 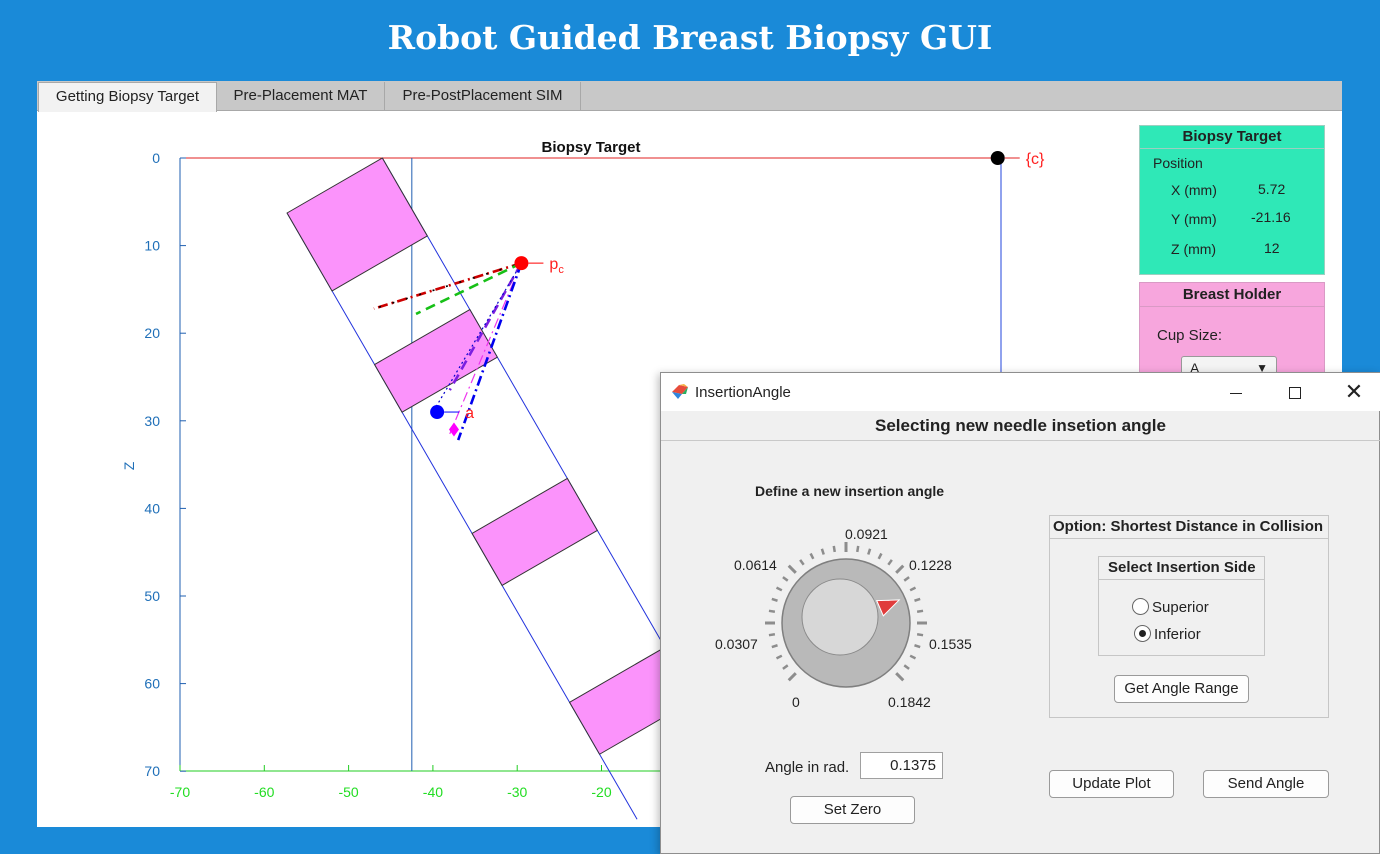 What do you see at coordinates (852, 810) in the screenshot?
I see `set-zero-button: Set Zero` at bounding box center [852, 810].